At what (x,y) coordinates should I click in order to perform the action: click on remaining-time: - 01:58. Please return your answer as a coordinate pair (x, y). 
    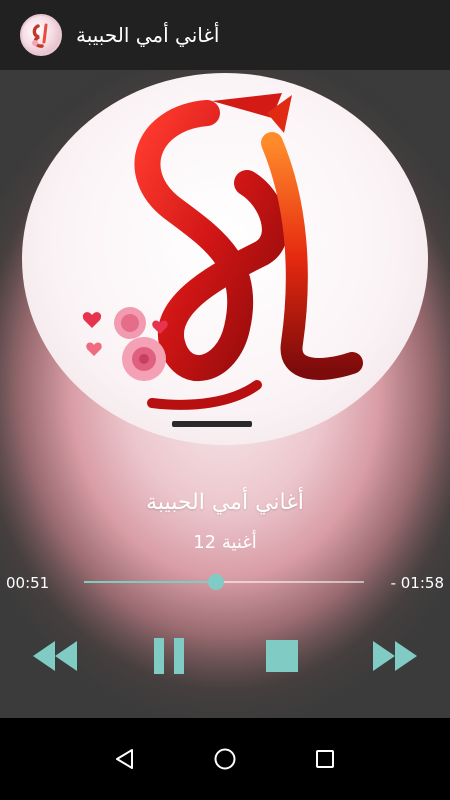
    Looking at the image, I should click on (417, 583).